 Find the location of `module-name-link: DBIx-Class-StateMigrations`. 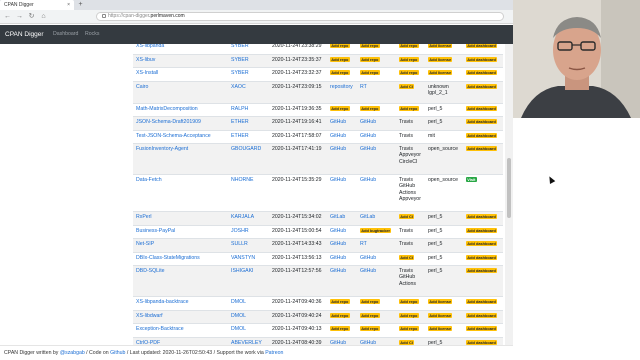

module-name-link: DBIx-Class-StateMigrations is located at coordinates (168, 258).